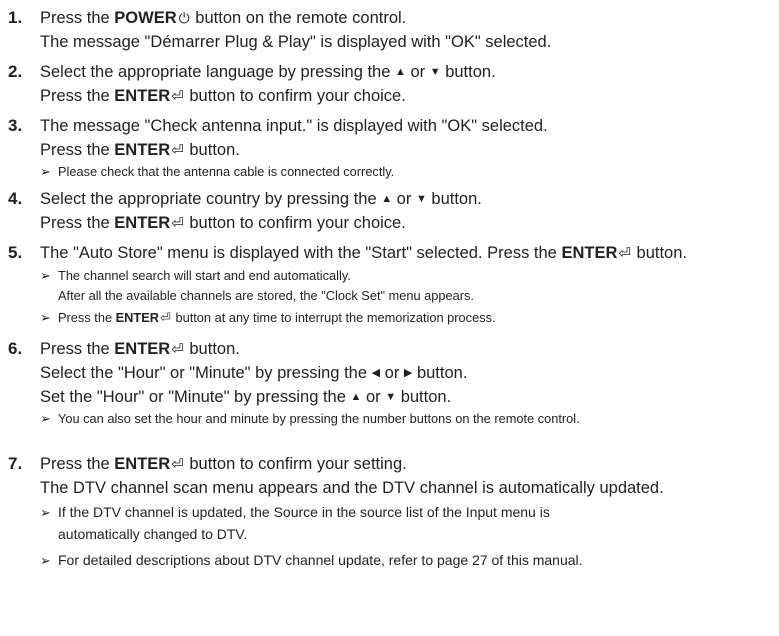  I want to click on right-arrow-icon: ▶, so click(408, 373).